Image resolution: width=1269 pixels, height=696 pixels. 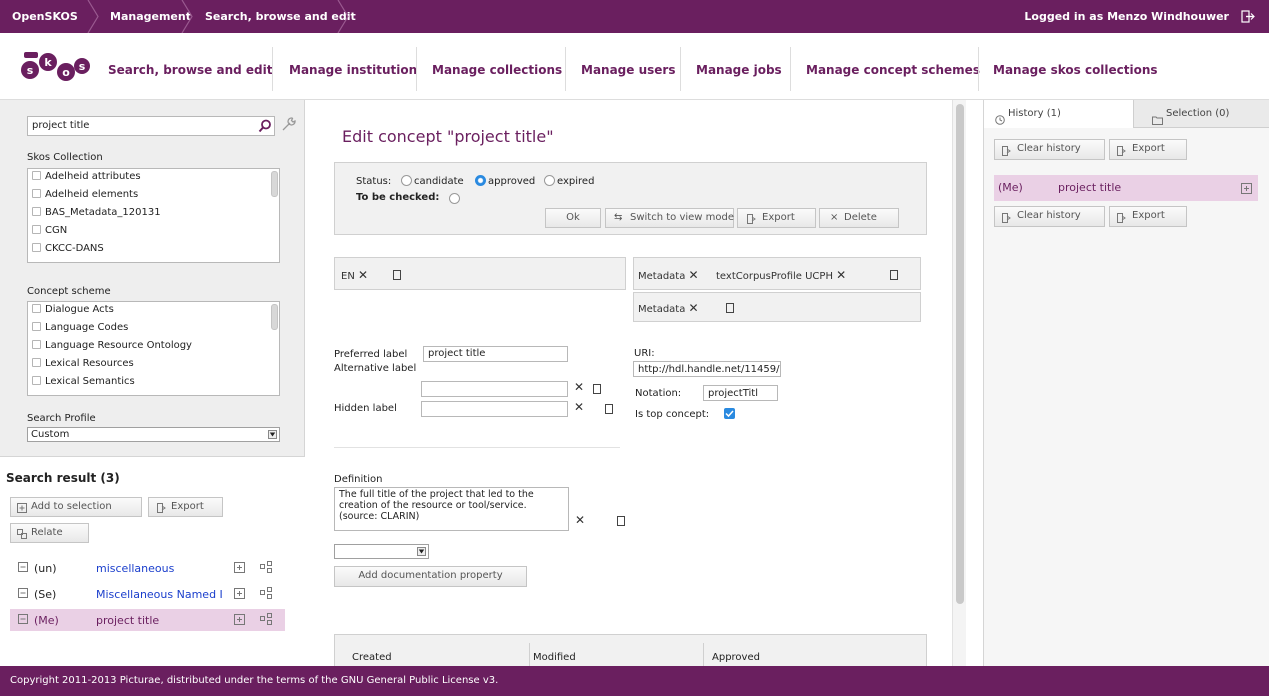 I want to click on history-export-button: Export, so click(x=1148, y=149).